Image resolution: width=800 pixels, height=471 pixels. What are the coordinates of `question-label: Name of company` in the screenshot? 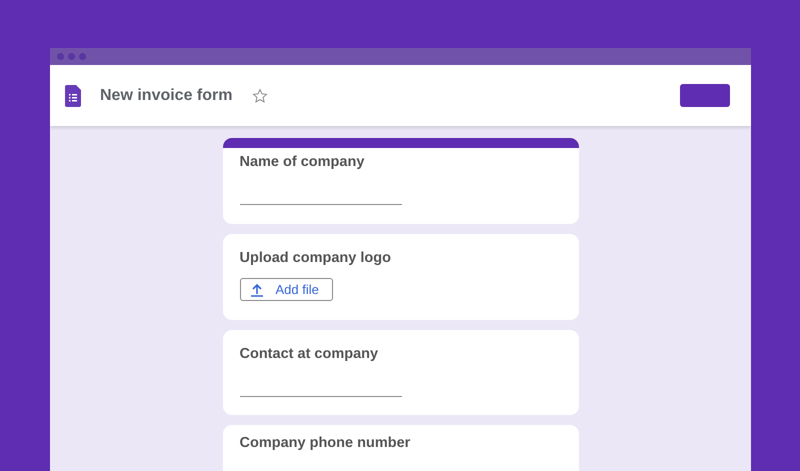 It's located at (303, 162).